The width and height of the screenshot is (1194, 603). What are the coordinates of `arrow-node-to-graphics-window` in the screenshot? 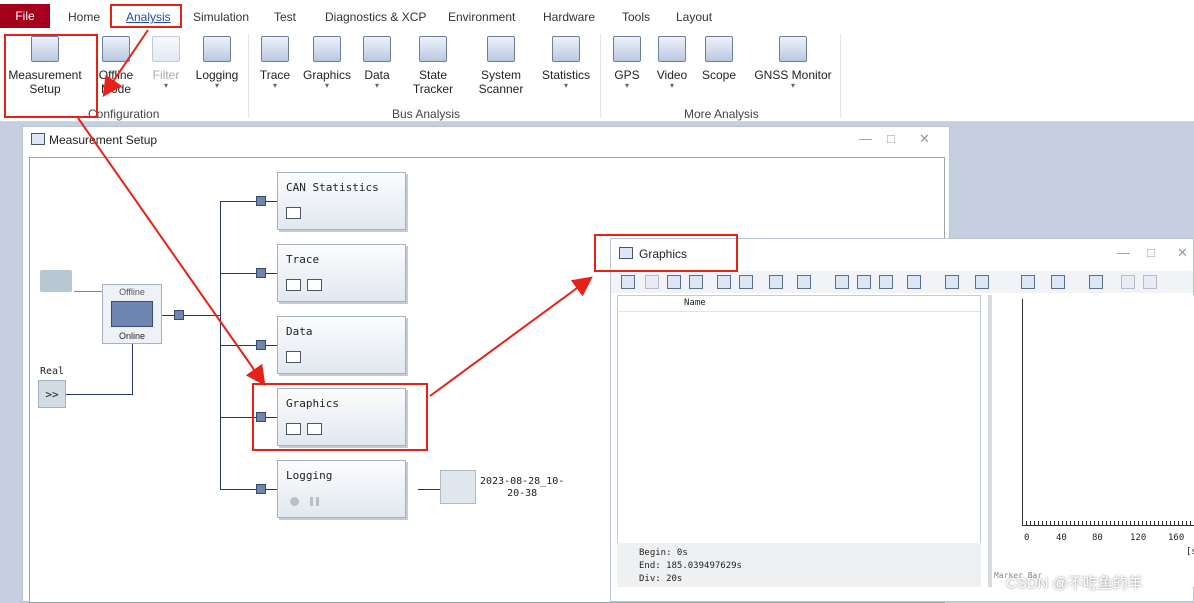 It's located at (511, 336).